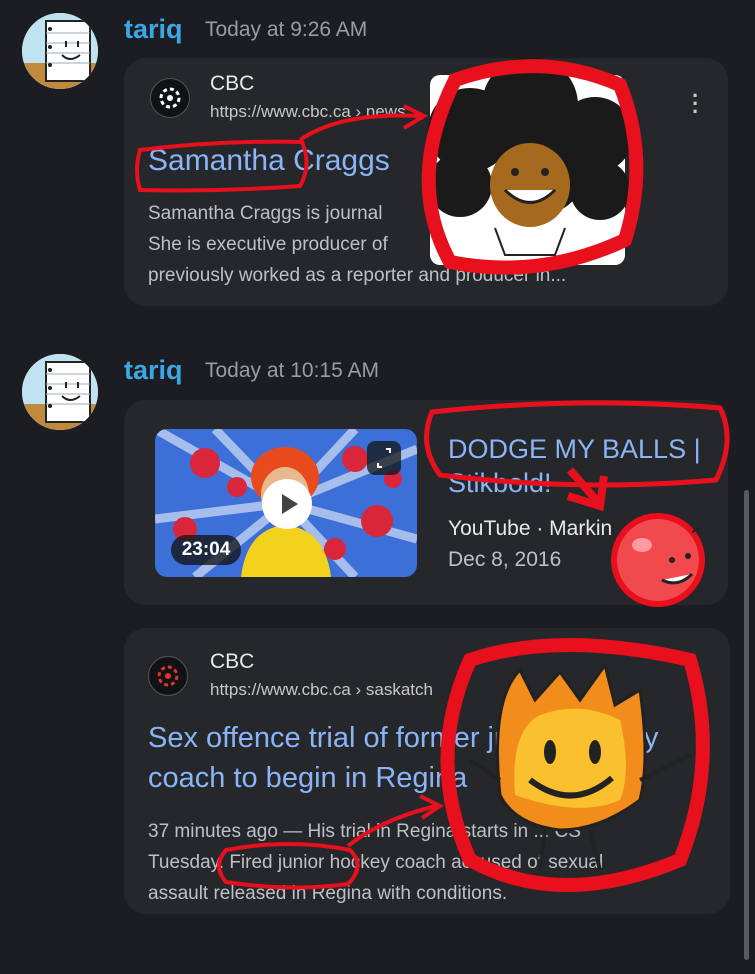  Describe the element at coordinates (505, 559) in the screenshot. I see `video-date: Dec 8, 2016` at that location.